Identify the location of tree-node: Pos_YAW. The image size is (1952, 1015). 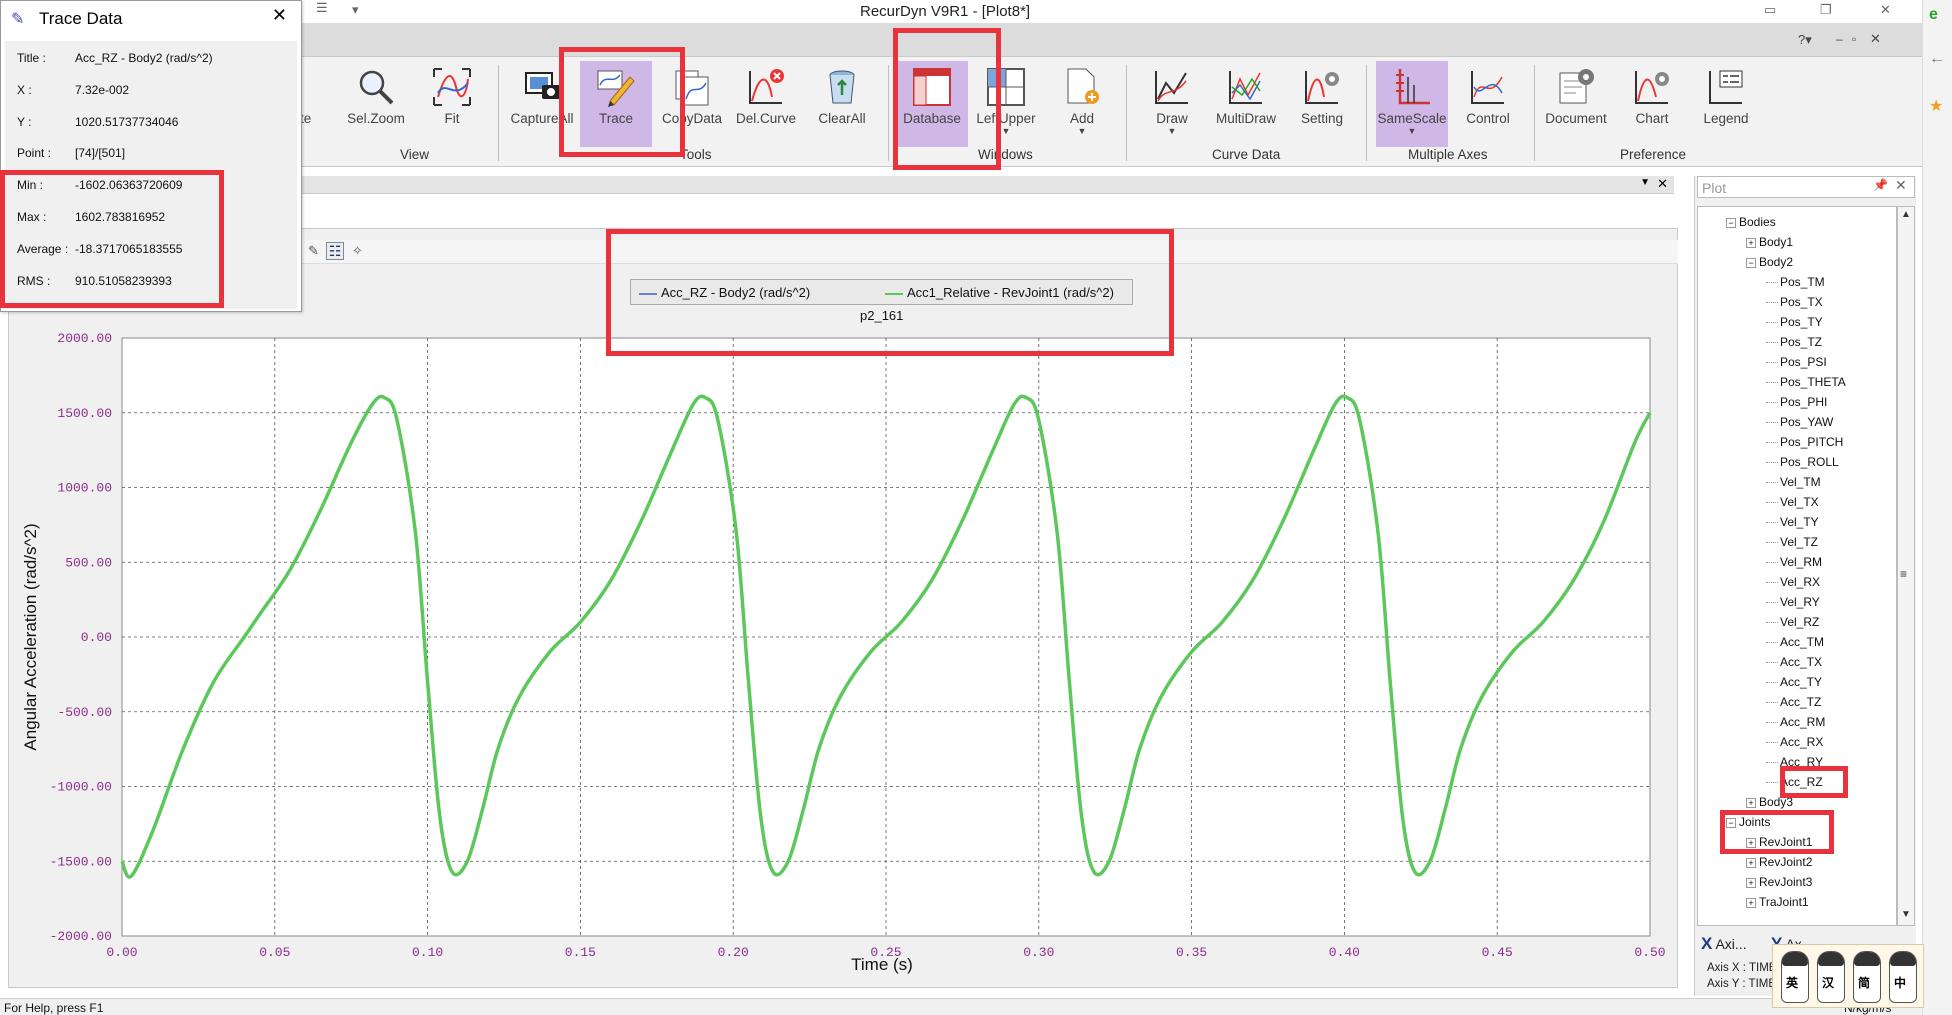
(1799, 422).